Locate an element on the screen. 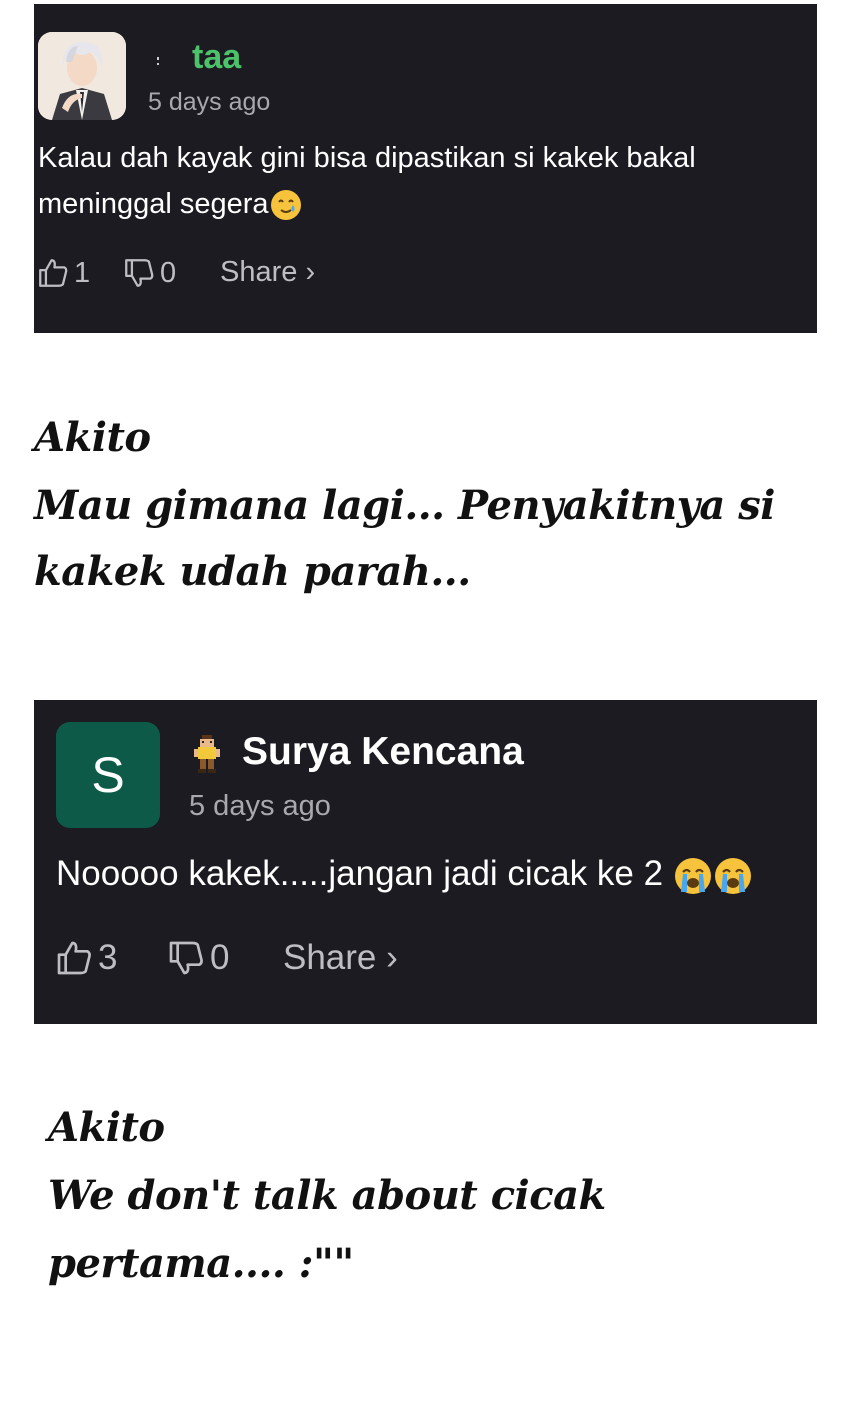 Image resolution: width=850 pixels, height=1408 pixels. user-avatar is located at coordinates (82, 76).